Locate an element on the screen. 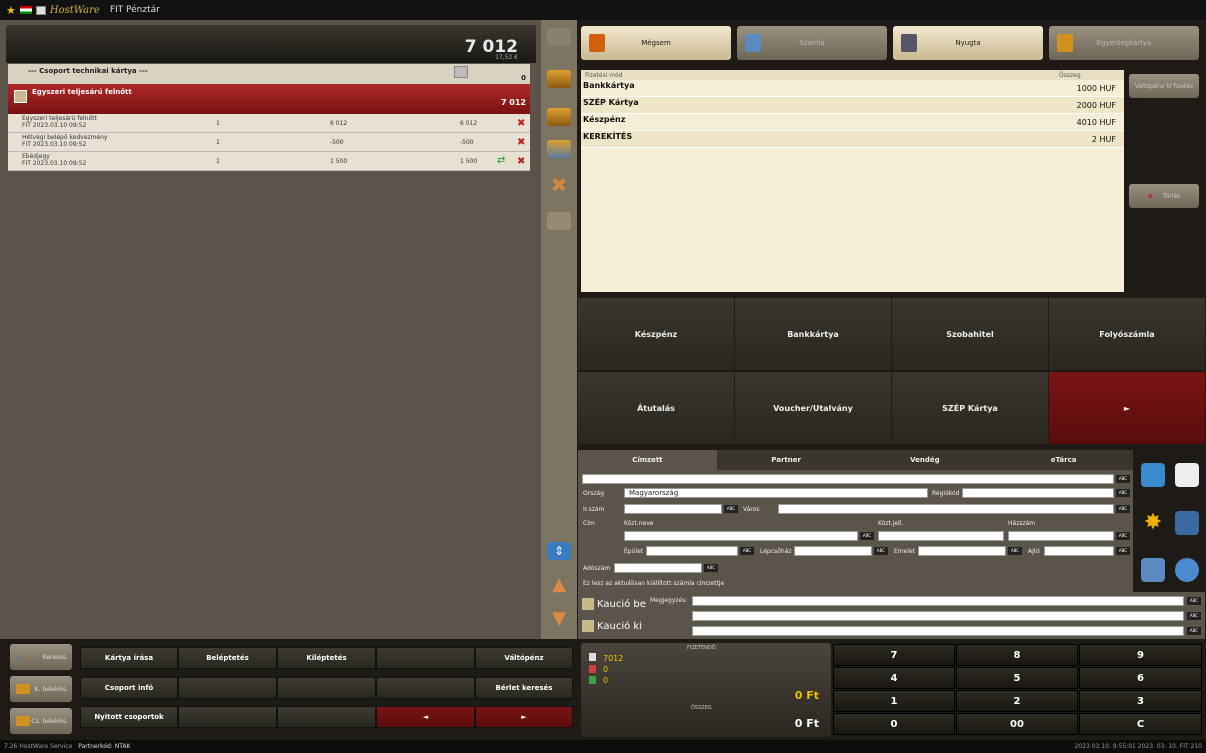 This screenshot has height=753, width=1206. key-9: 9 is located at coordinates (1140, 655).